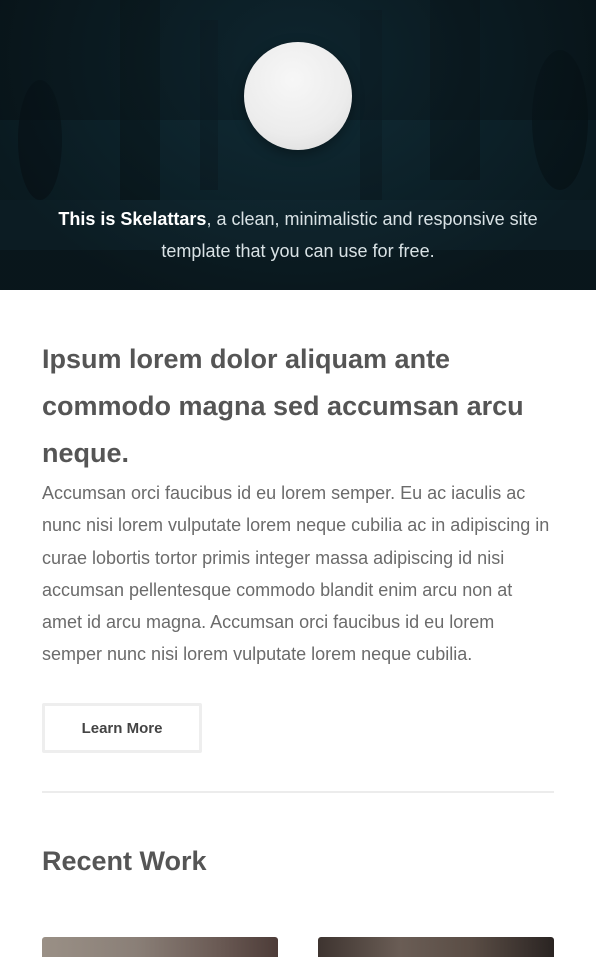  Describe the element at coordinates (298, 952) in the screenshot. I see `recent-work-grid` at that location.